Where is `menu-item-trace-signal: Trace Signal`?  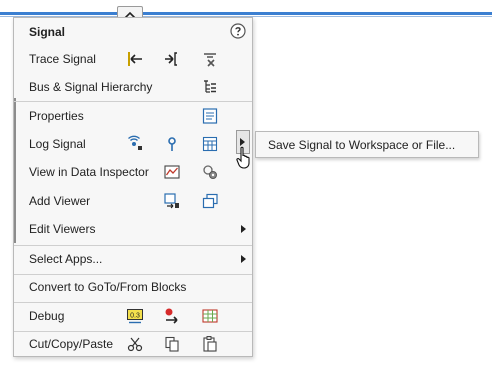
menu-item-trace-signal: Trace Signal is located at coordinates (133, 59).